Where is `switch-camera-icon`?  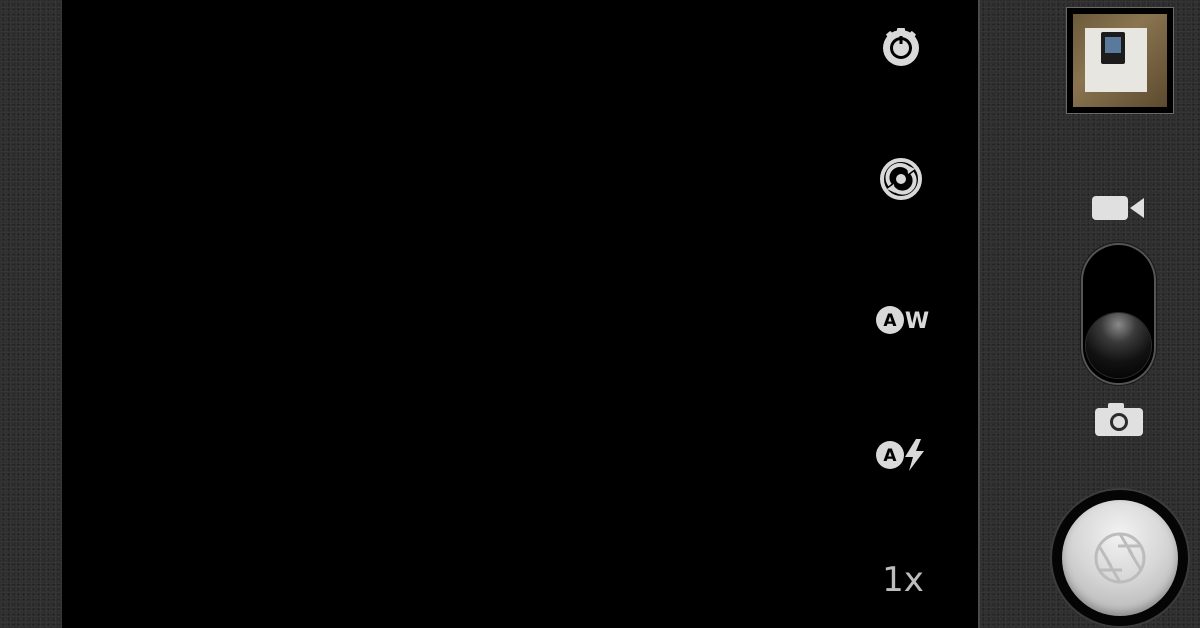 switch-camera-icon is located at coordinates (901, 179).